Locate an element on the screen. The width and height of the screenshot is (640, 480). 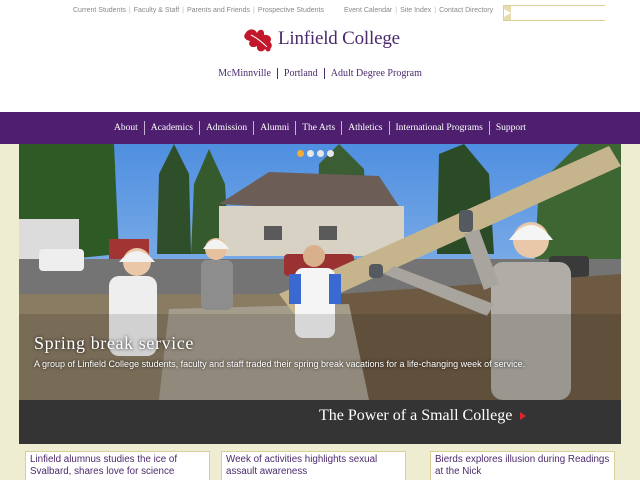
play-arrow-icon is located at coordinates (507, 13).